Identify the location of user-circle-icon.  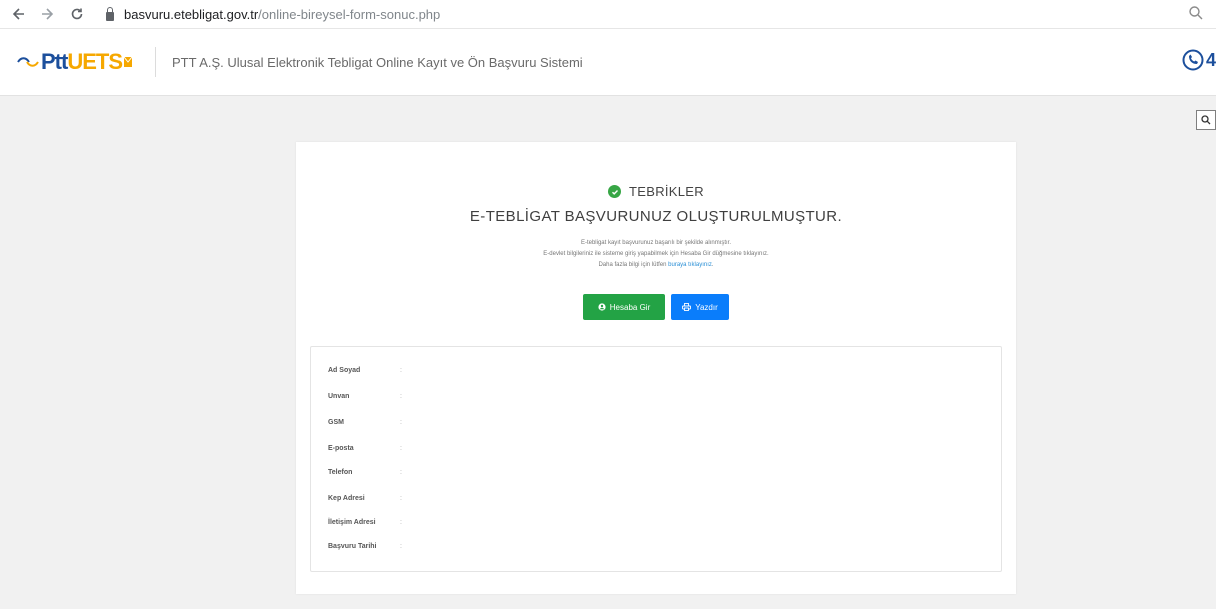
(602, 307).